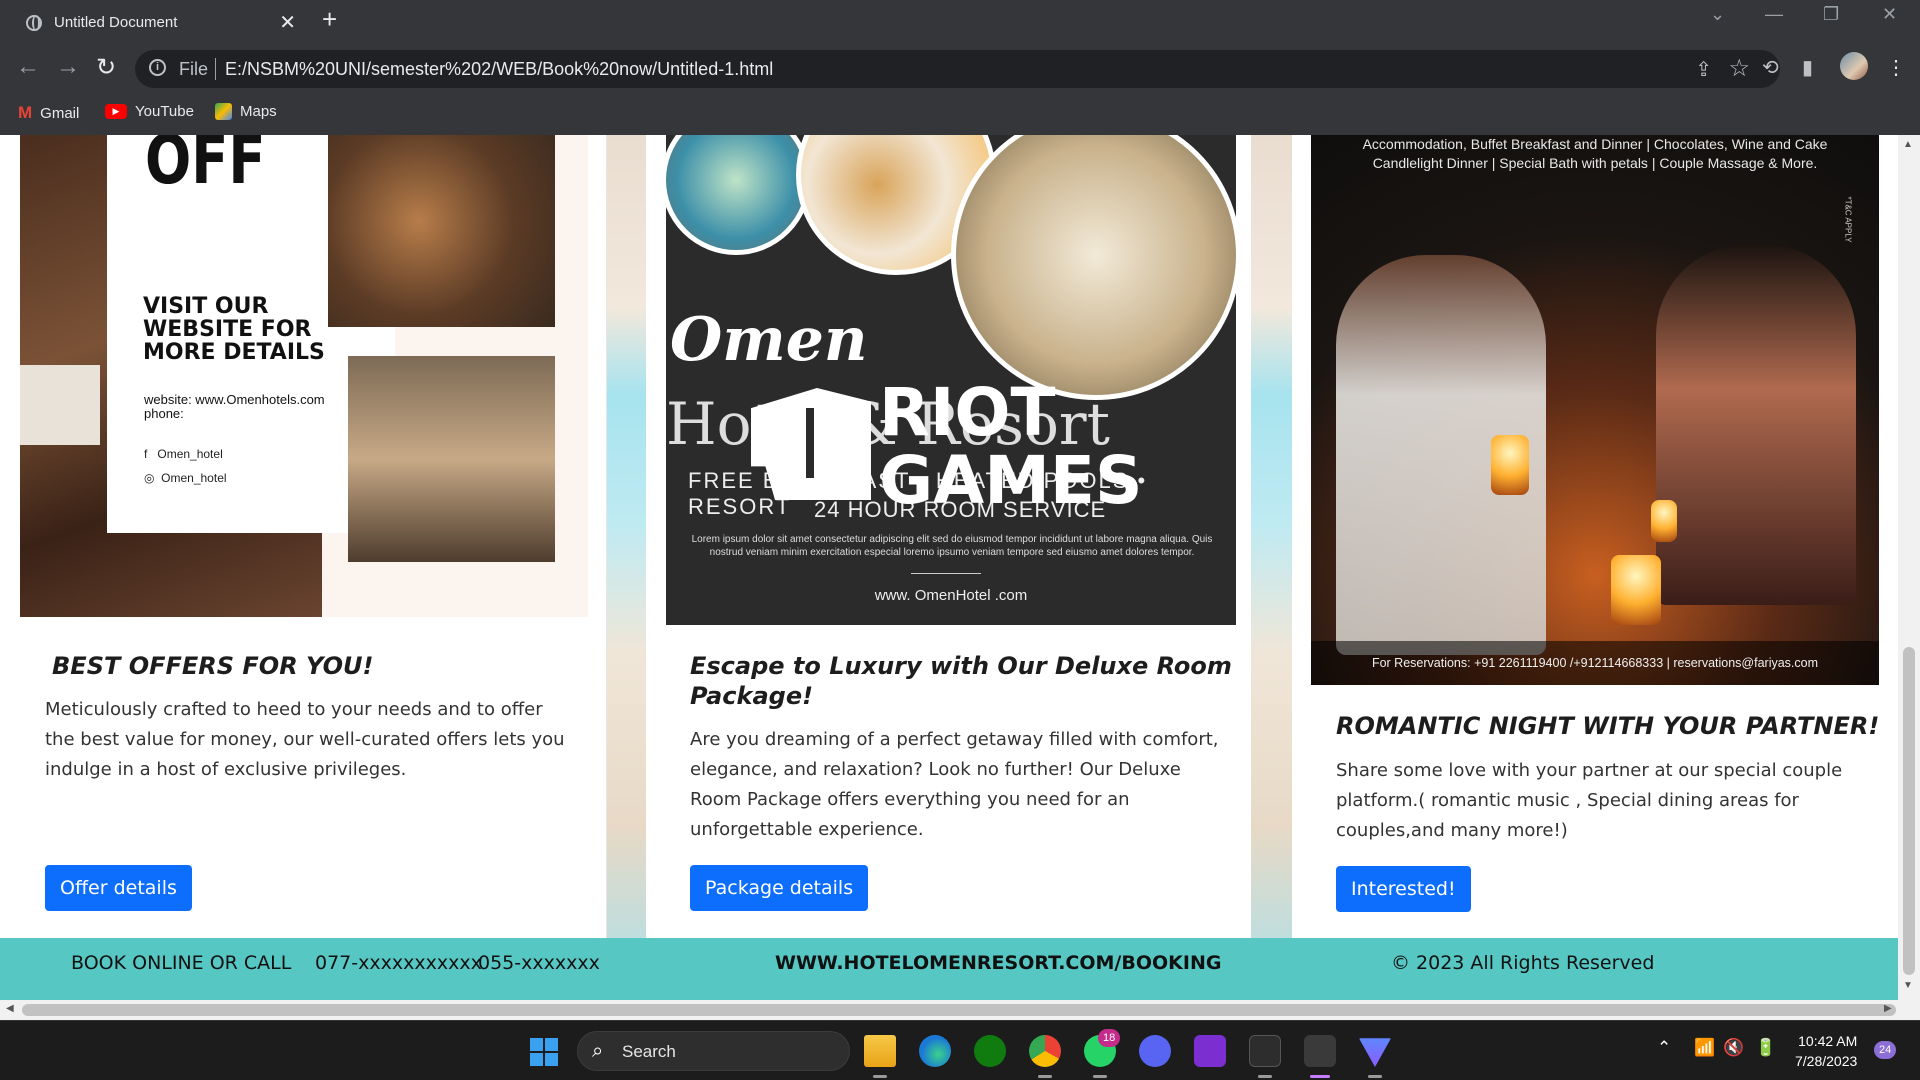 The height and width of the screenshot is (1080, 1920). What do you see at coordinates (106, 67) in the screenshot?
I see `reload-button: ↻` at bounding box center [106, 67].